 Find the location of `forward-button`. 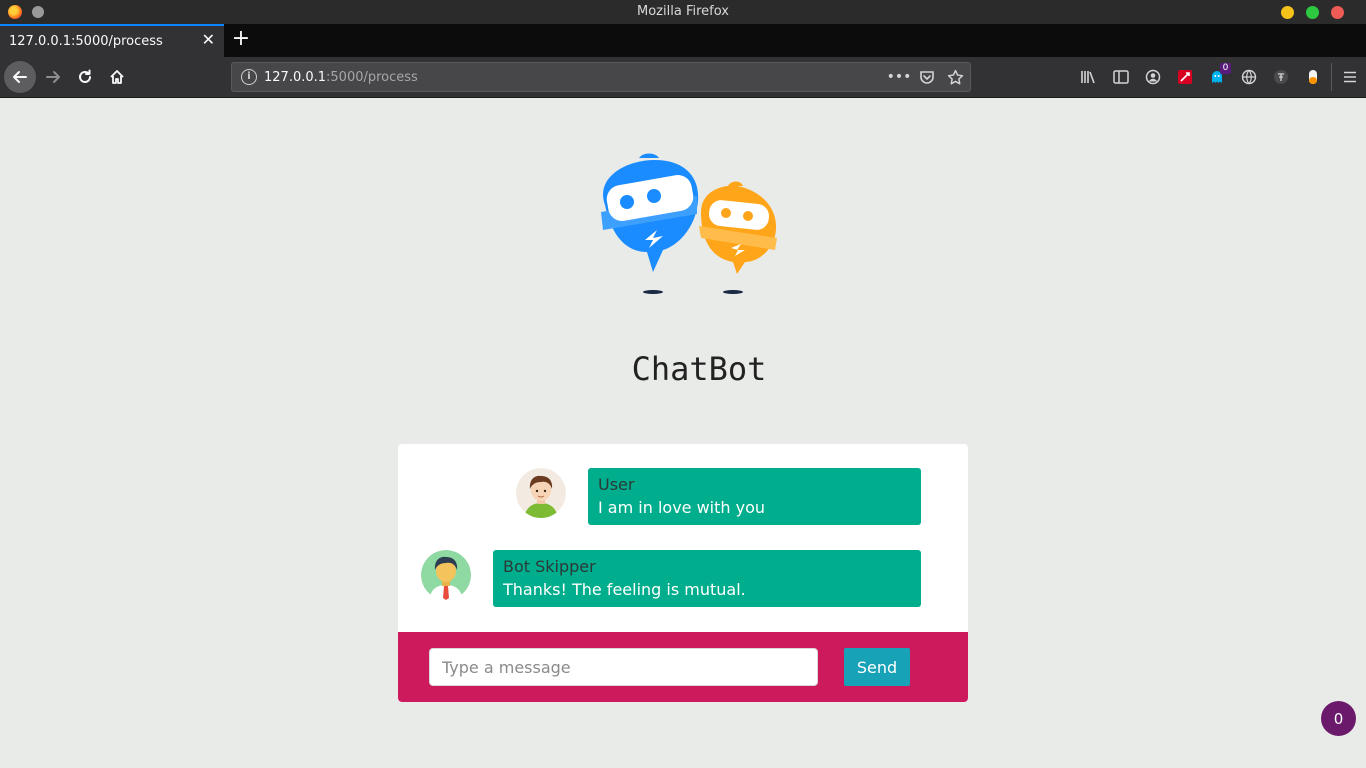

forward-button is located at coordinates (53, 77).